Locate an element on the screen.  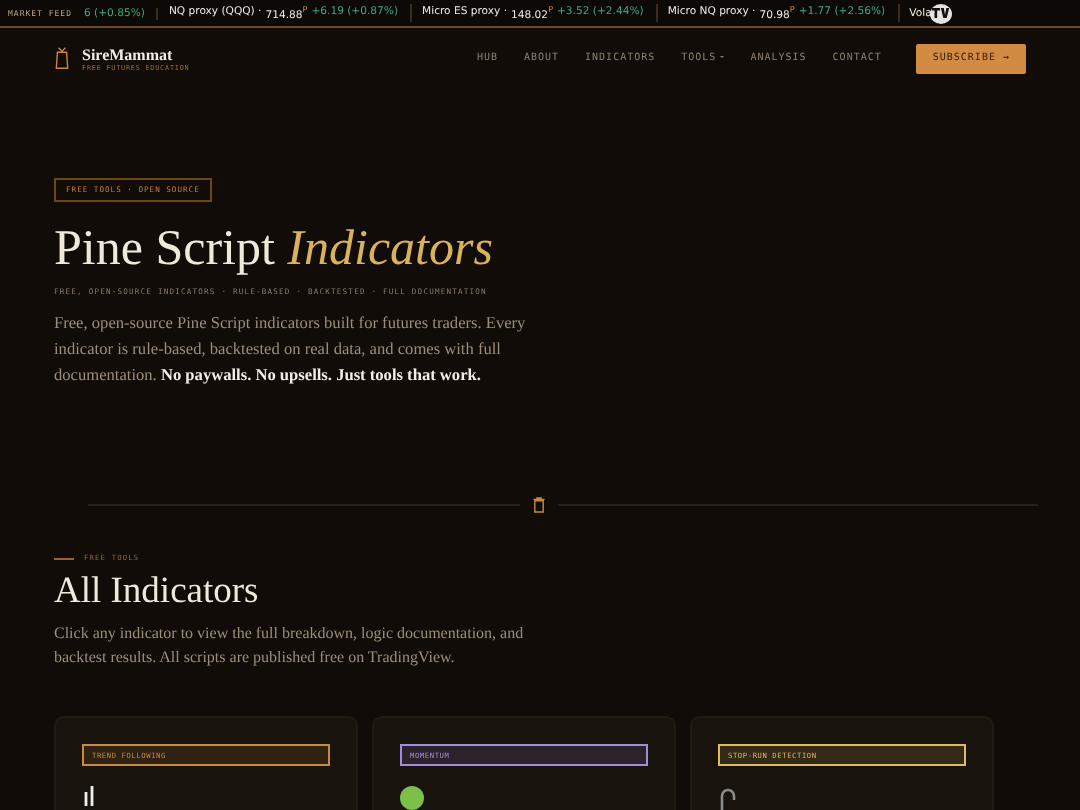
brand-name: SireMammat is located at coordinates (136, 54).